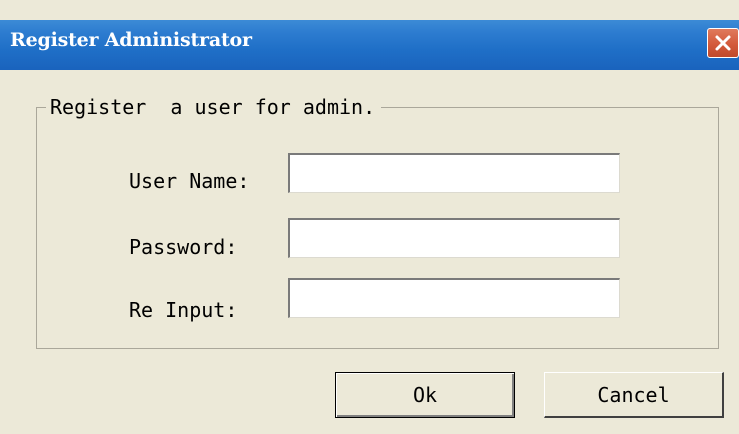 Image resolution: width=739 pixels, height=434 pixels. I want to click on window-title: Register Administrator, so click(131, 40).